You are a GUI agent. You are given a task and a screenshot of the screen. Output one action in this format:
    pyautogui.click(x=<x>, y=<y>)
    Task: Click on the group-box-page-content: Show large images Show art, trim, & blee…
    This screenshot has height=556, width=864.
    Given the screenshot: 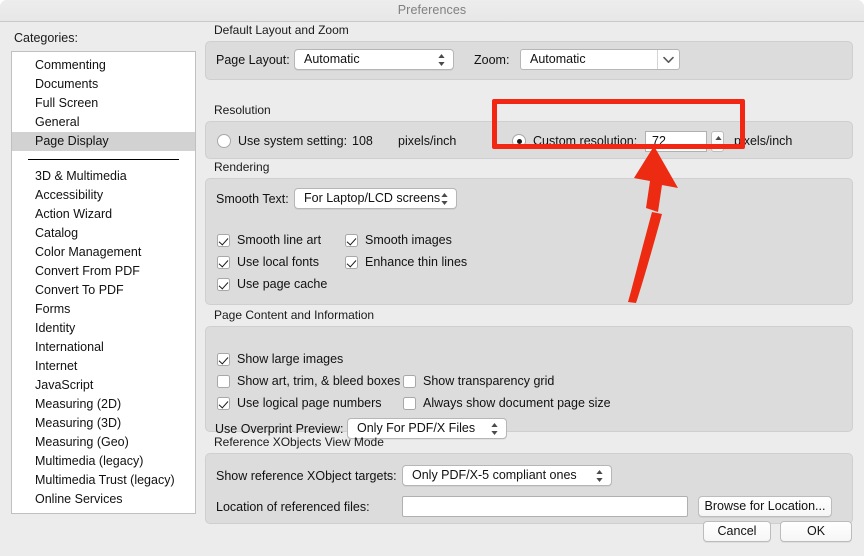 What is the action you would take?
    pyautogui.click(x=529, y=379)
    